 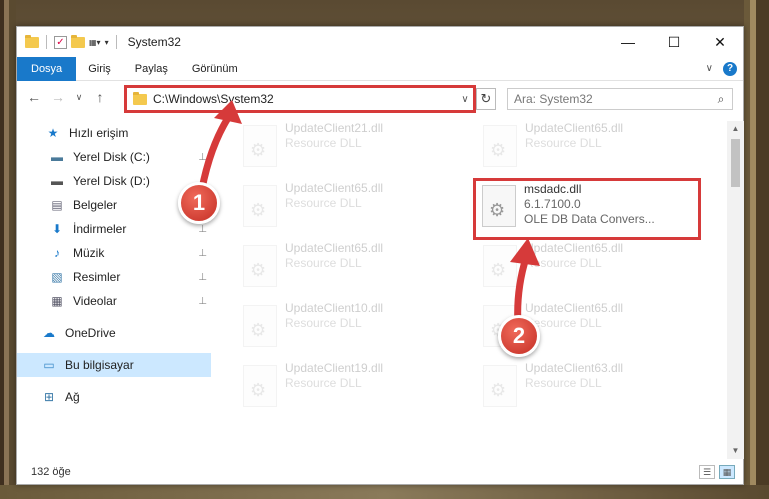 What do you see at coordinates (380, 472) in the screenshot?
I see `status-bar: 132 öğe ☰ ▦` at bounding box center [380, 472].